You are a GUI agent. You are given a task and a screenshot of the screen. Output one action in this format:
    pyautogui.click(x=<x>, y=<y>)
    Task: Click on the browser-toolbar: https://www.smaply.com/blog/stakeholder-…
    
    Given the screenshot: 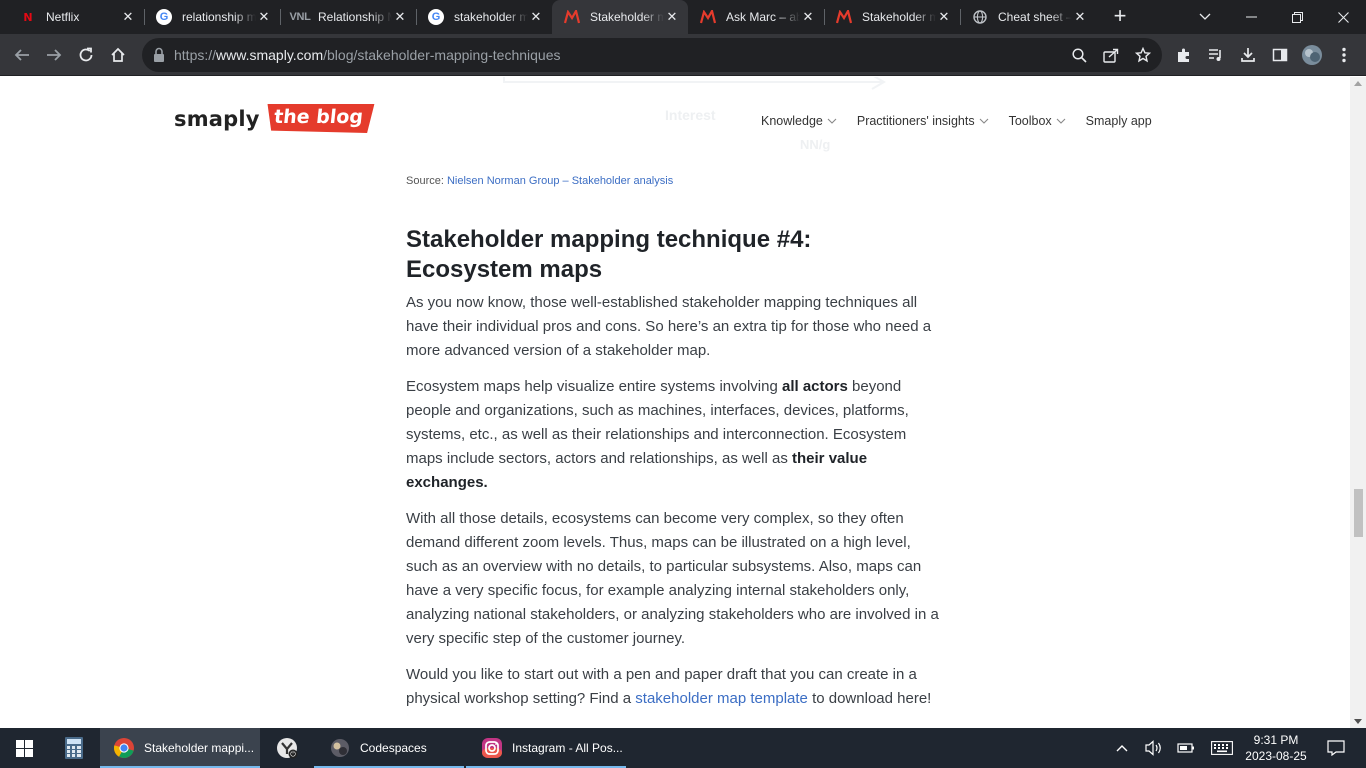 What is the action you would take?
    pyautogui.click(x=683, y=55)
    